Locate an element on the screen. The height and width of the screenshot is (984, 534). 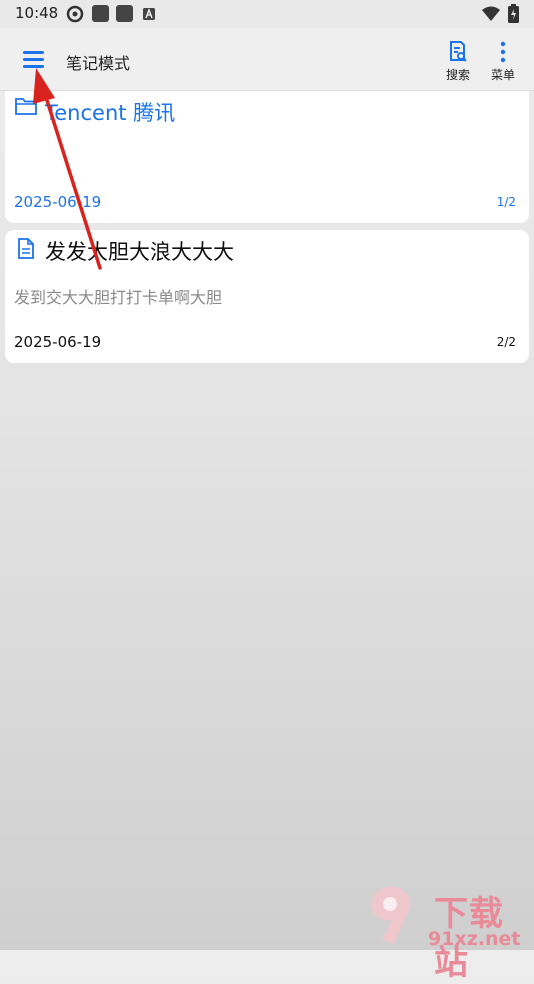
status-time: 10:48 is located at coordinates (37, 13).